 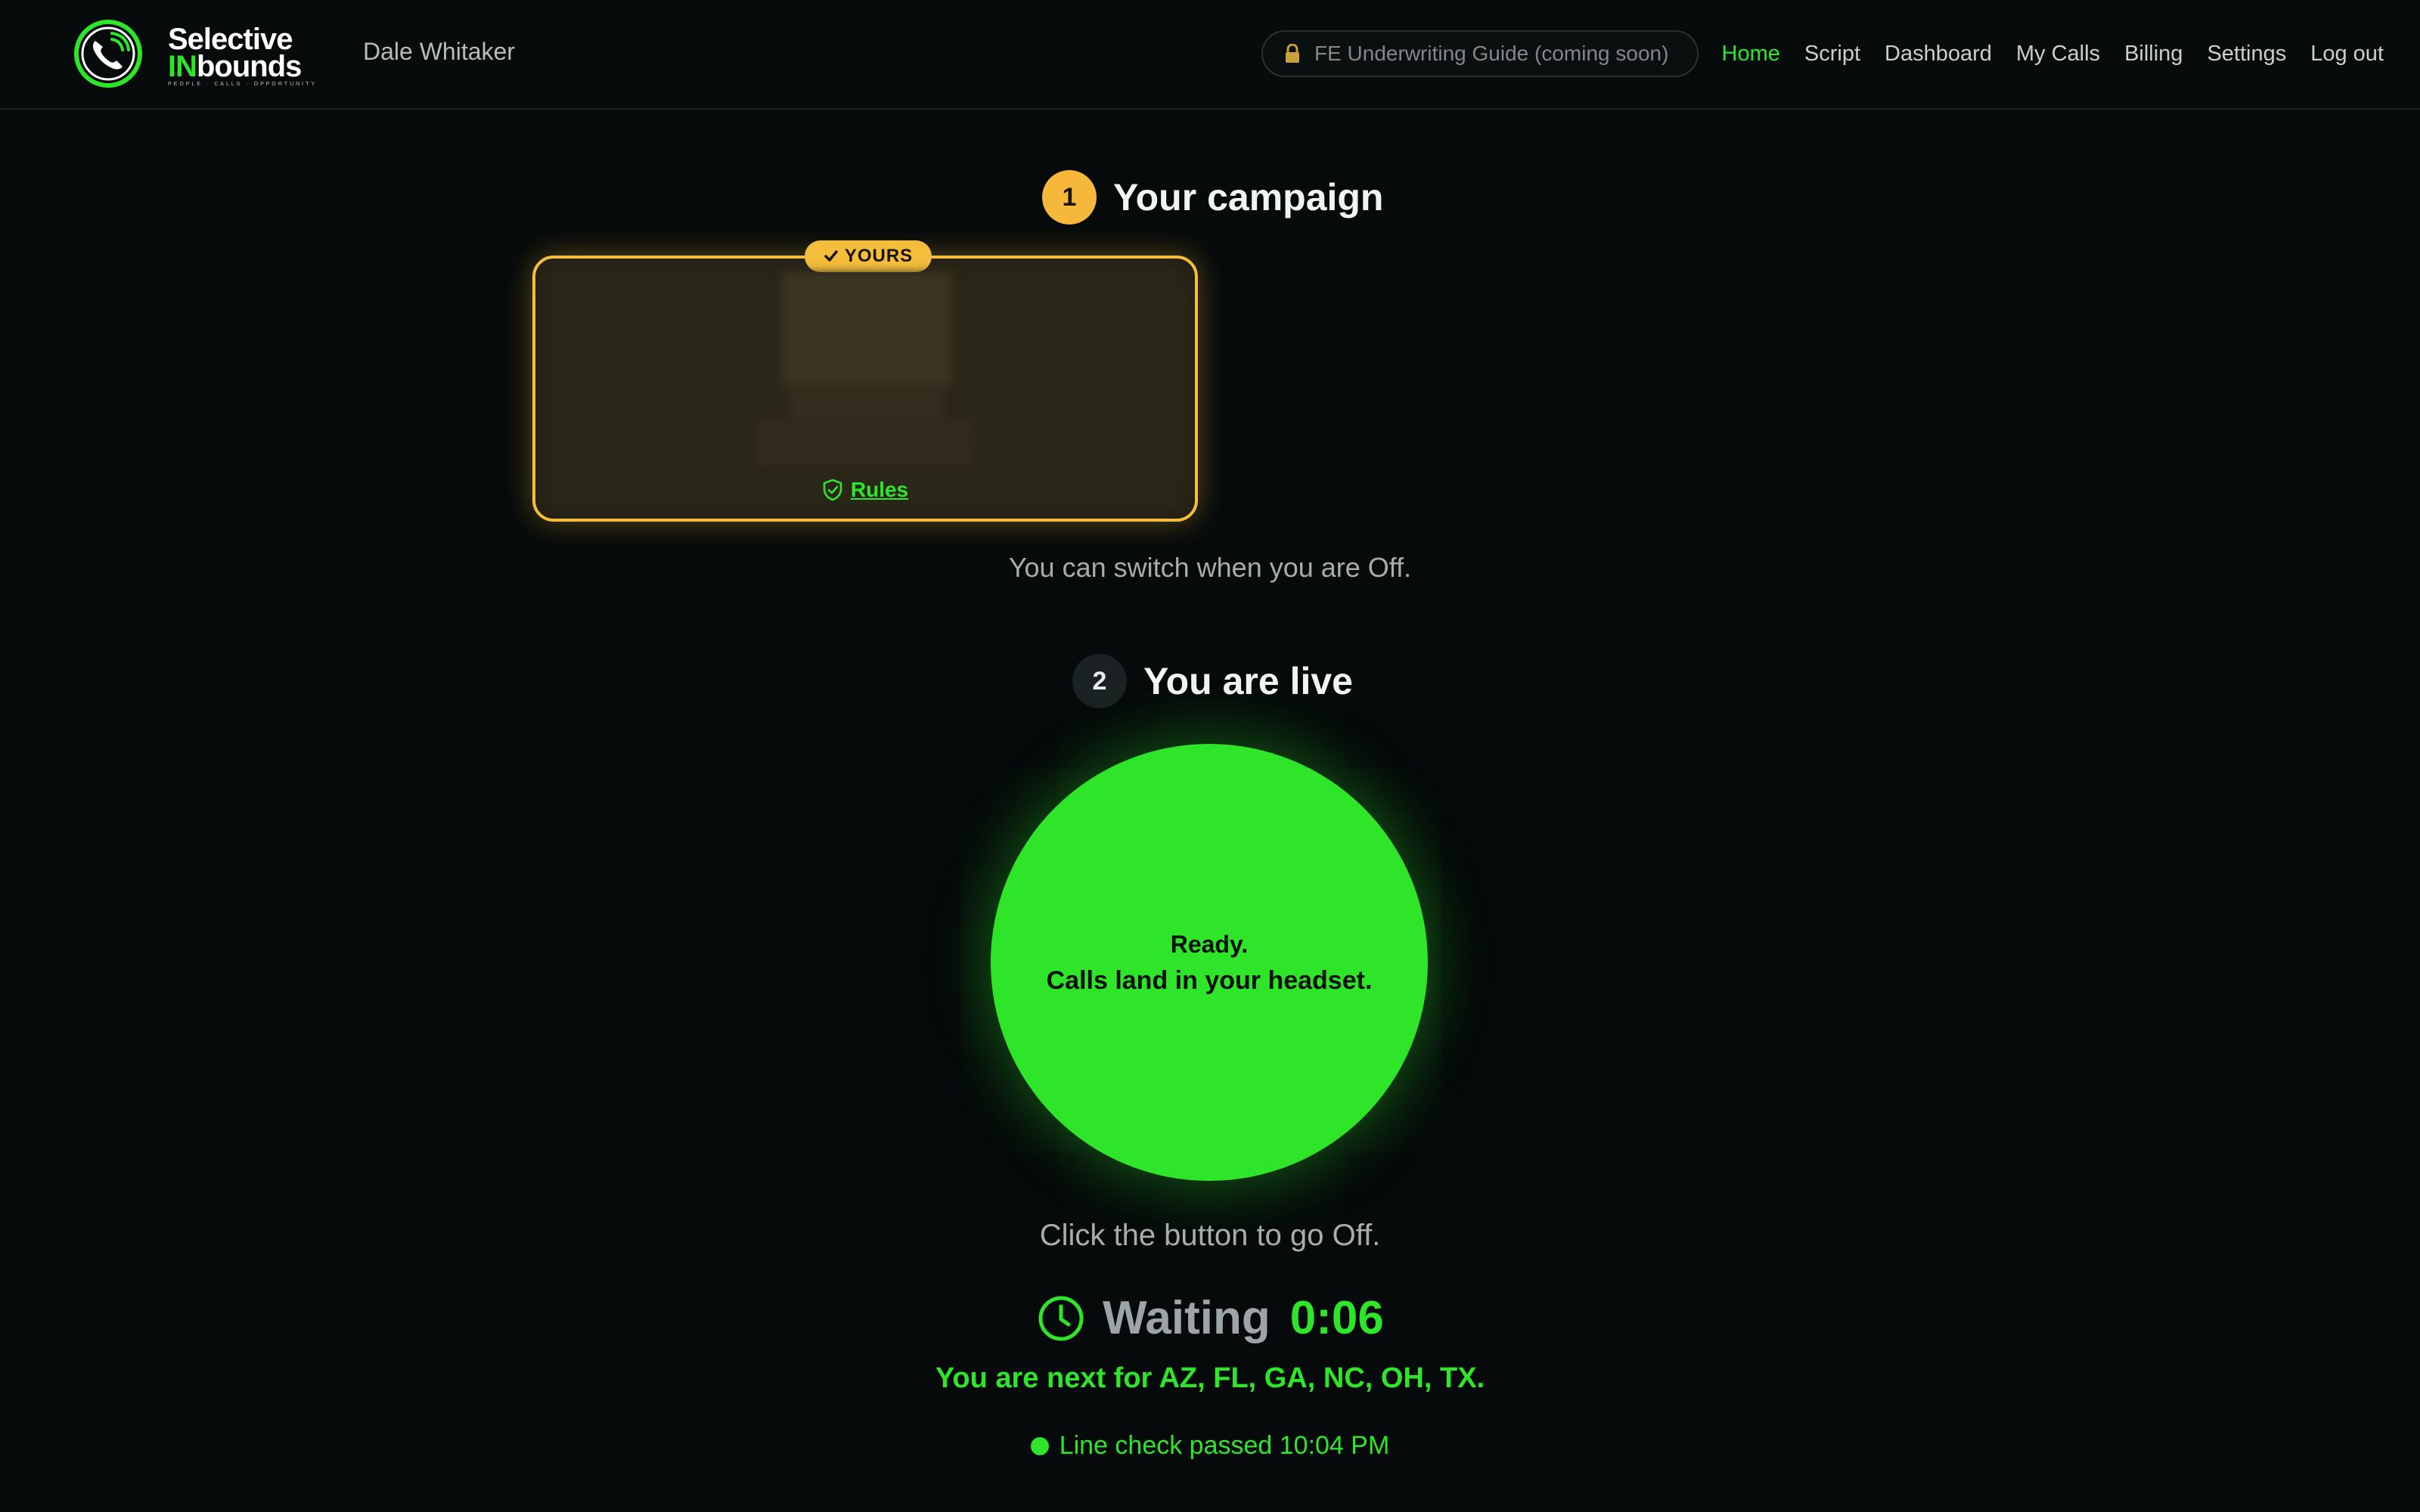 I want to click on step-2-heading: 2 You are live, so click(x=1212, y=681).